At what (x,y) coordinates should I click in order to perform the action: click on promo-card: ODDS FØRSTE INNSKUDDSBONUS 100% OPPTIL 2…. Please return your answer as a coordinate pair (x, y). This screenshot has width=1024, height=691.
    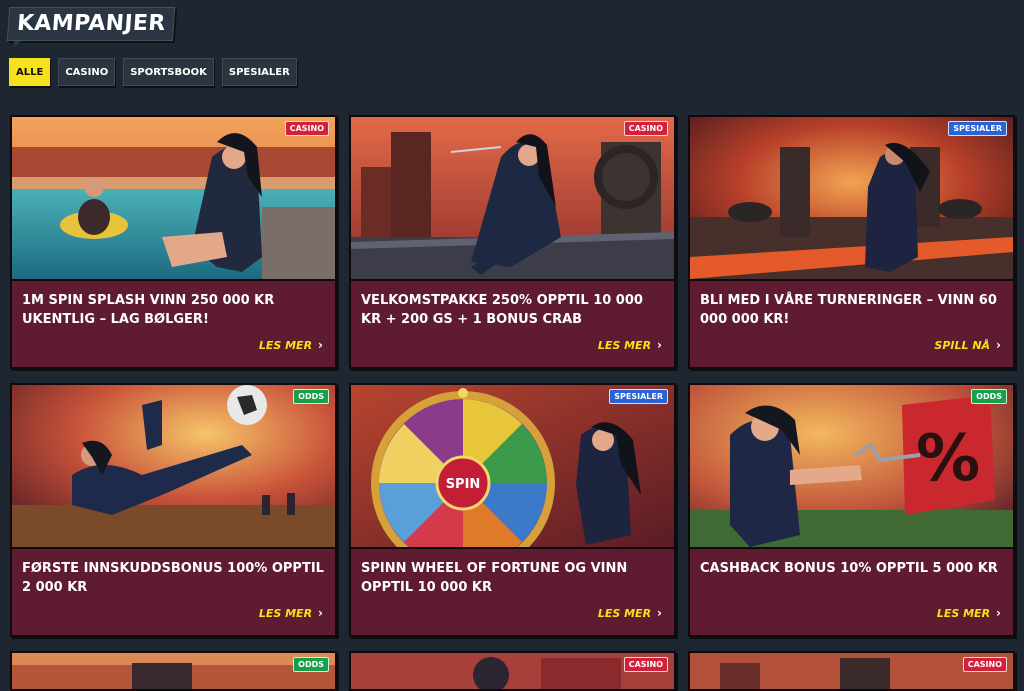
    Looking at the image, I should click on (173, 510).